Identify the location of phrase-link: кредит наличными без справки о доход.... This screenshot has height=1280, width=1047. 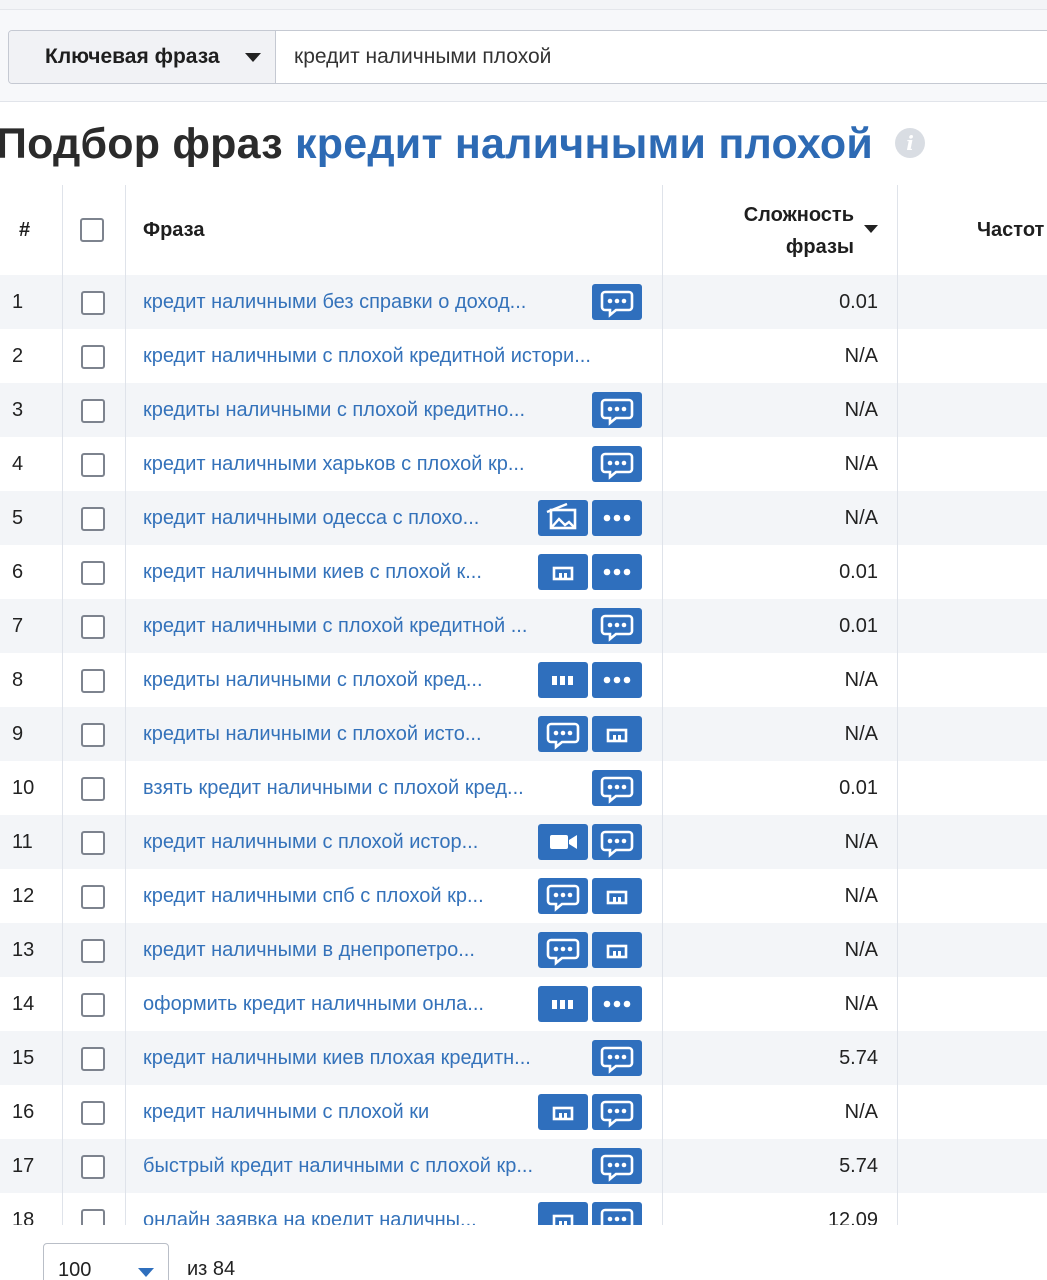
(334, 302).